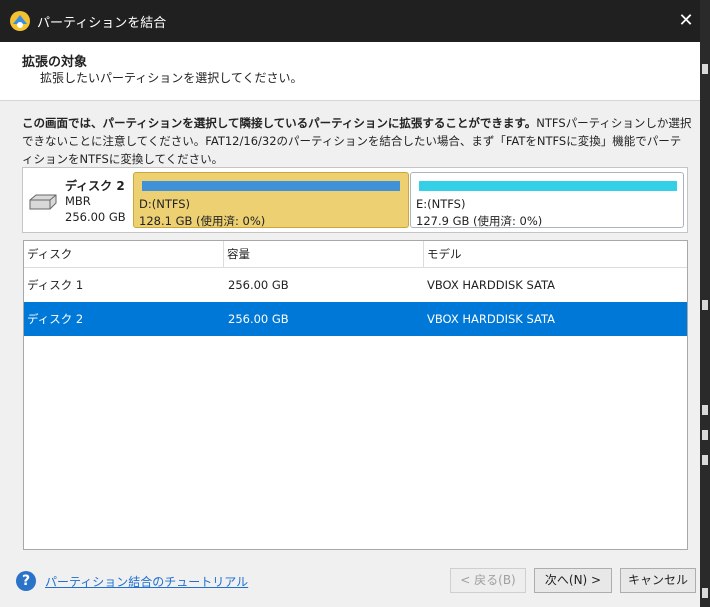 This screenshot has height=607, width=710. Describe the element at coordinates (95, 186) in the screenshot. I see `disk-name: ディスク 2` at that location.